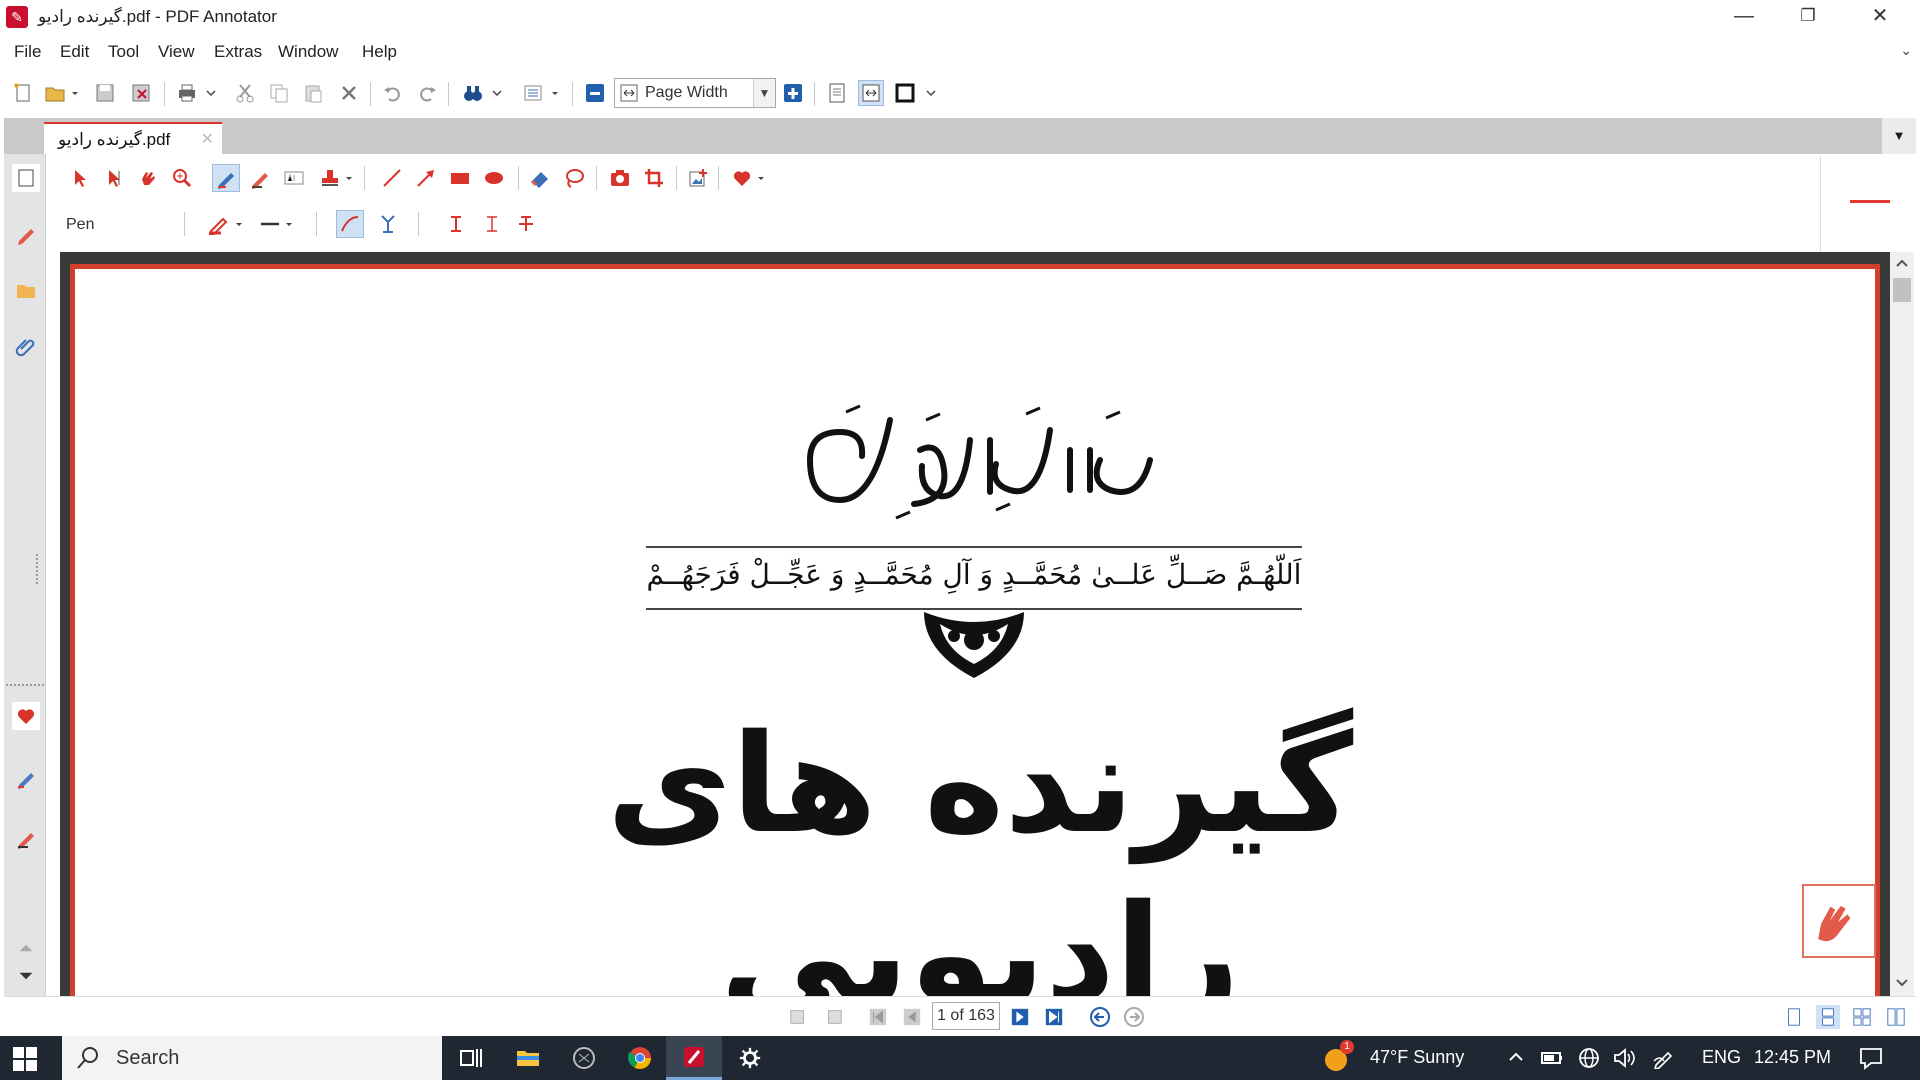 This screenshot has height=1080, width=1920. What do you see at coordinates (1902, 983) in the screenshot?
I see `scroll-down-icon` at bounding box center [1902, 983].